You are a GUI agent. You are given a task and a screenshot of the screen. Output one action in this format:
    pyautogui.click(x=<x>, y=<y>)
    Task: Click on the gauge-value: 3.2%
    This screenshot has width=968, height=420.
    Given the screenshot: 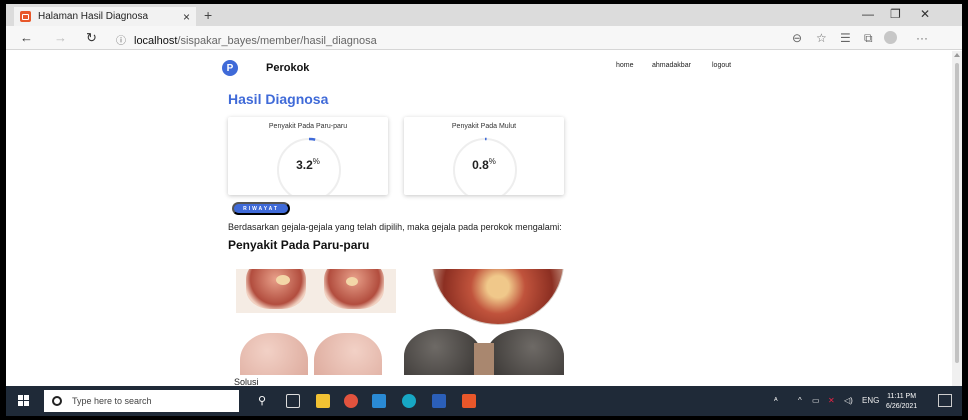 What is the action you would take?
    pyautogui.click(x=308, y=164)
    